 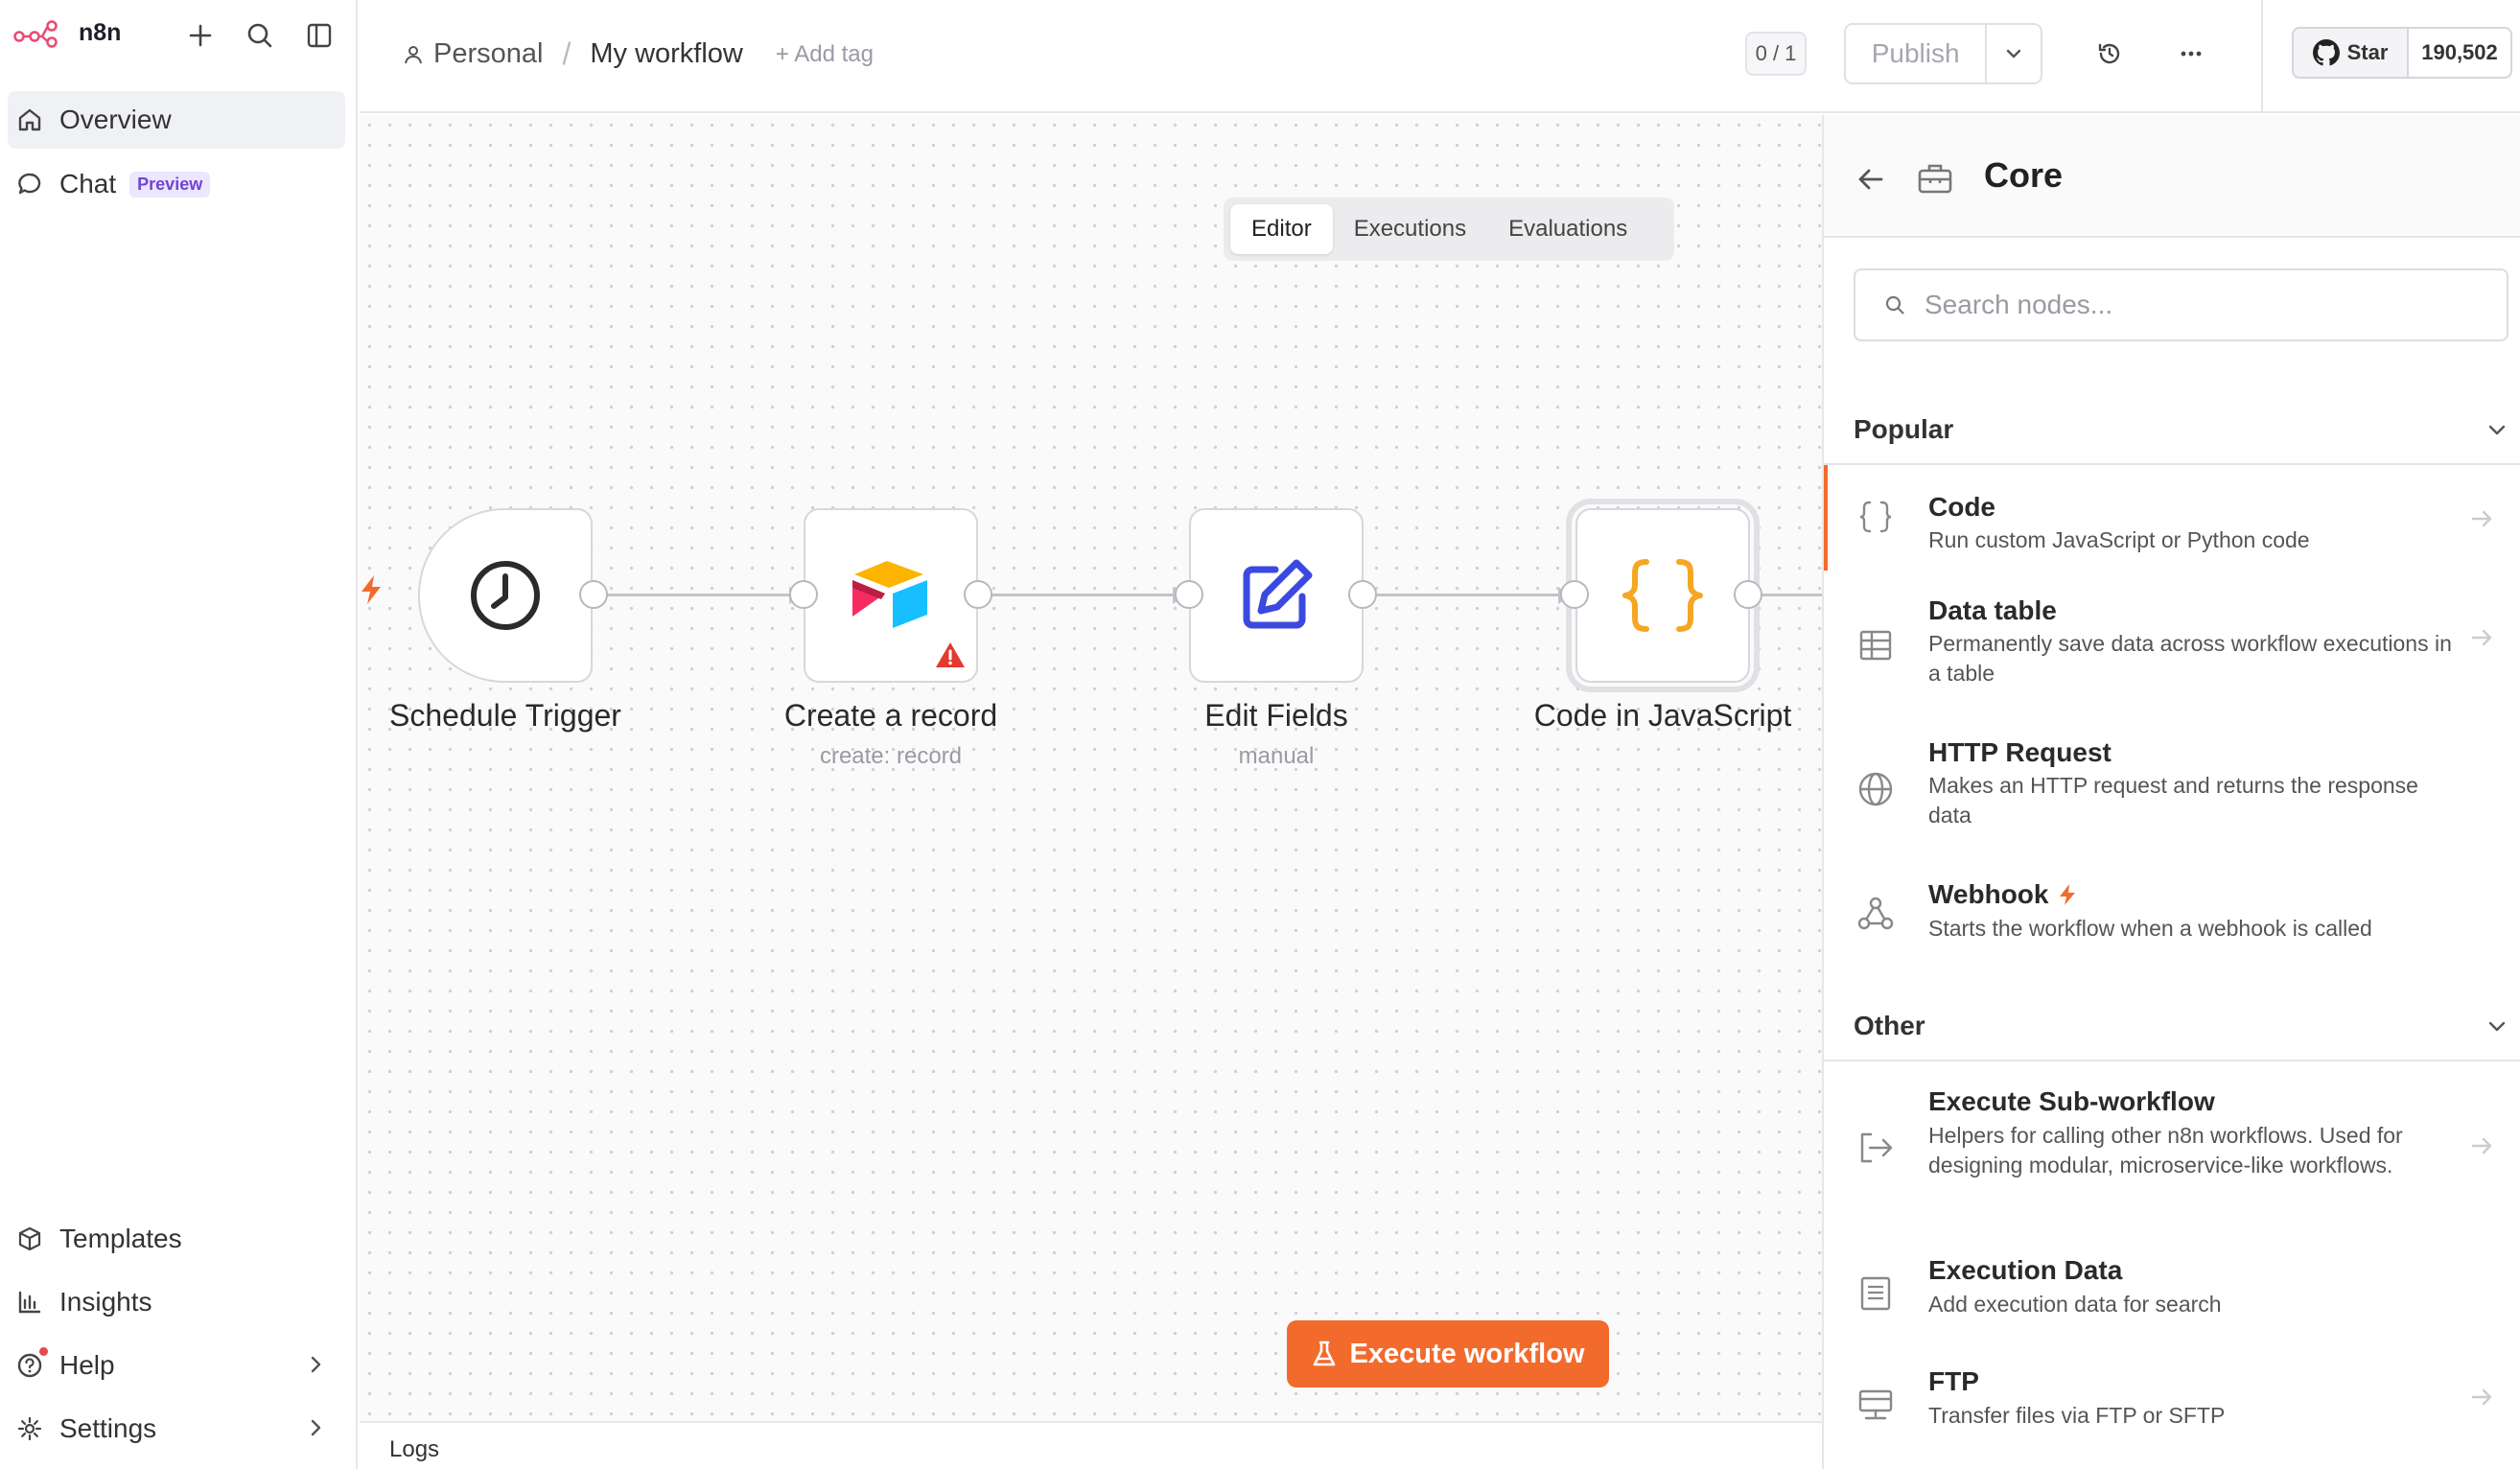 What do you see at coordinates (2071, 1101) in the screenshot?
I see `node-item-title: Execute Sub-workflow` at bounding box center [2071, 1101].